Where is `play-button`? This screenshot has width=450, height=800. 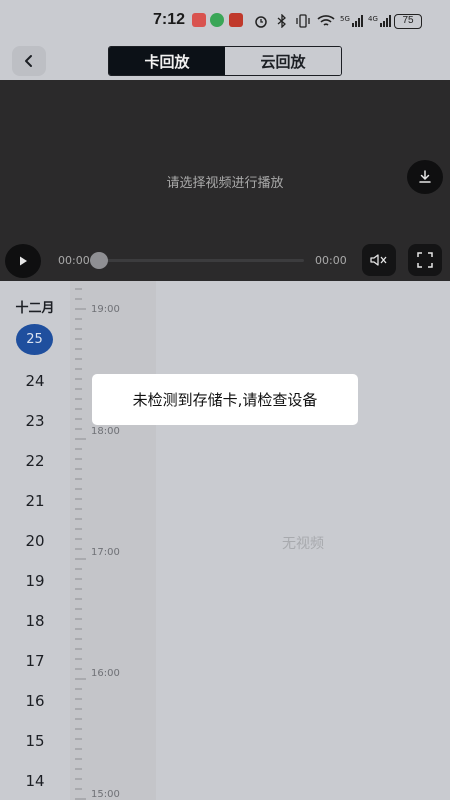 play-button is located at coordinates (23, 261).